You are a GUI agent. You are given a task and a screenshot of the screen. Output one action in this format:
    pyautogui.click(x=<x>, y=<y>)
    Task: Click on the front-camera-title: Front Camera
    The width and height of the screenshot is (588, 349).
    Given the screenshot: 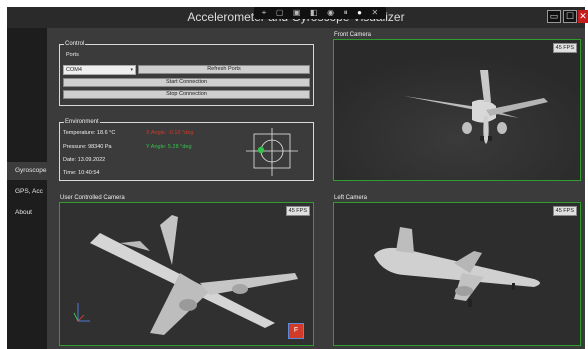 What is the action you would take?
    pyautogui.click(x=353, y=35)
    